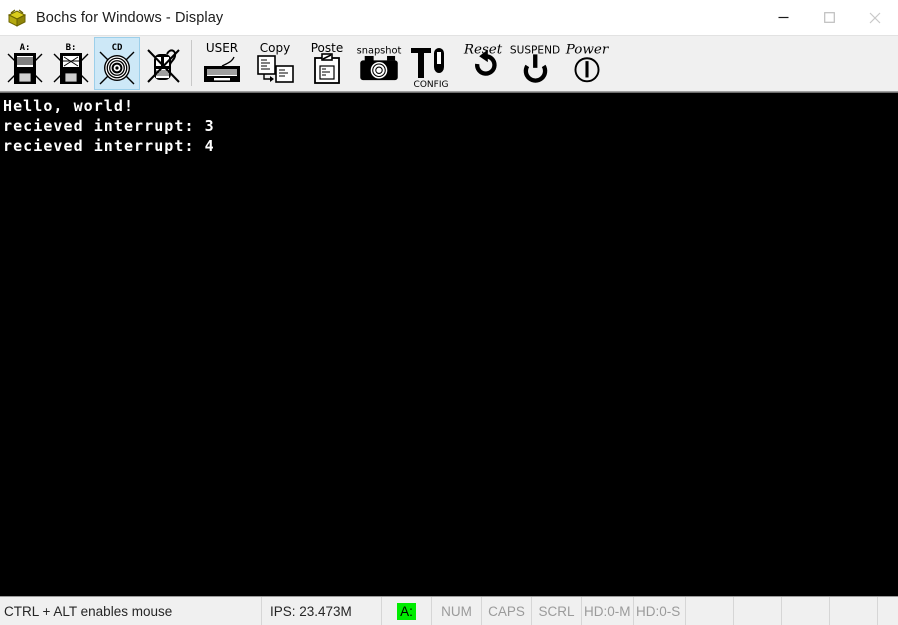  I want to click on suspend-icon: SUSPEND, so click(535, 63).